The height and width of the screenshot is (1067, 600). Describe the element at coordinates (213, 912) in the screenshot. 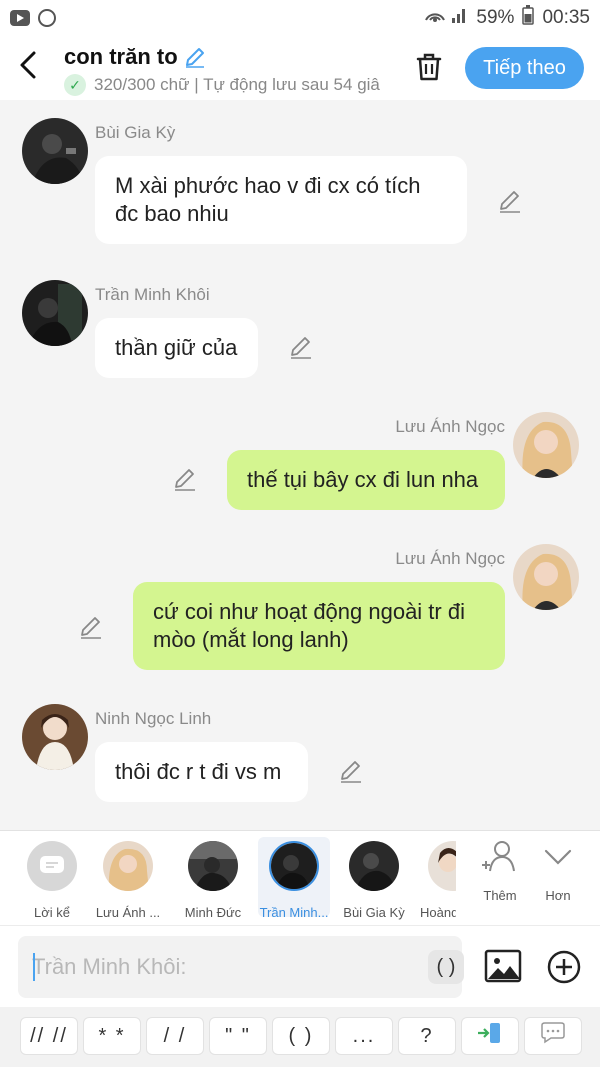

I see `member-name: Minh Đức` at that location.